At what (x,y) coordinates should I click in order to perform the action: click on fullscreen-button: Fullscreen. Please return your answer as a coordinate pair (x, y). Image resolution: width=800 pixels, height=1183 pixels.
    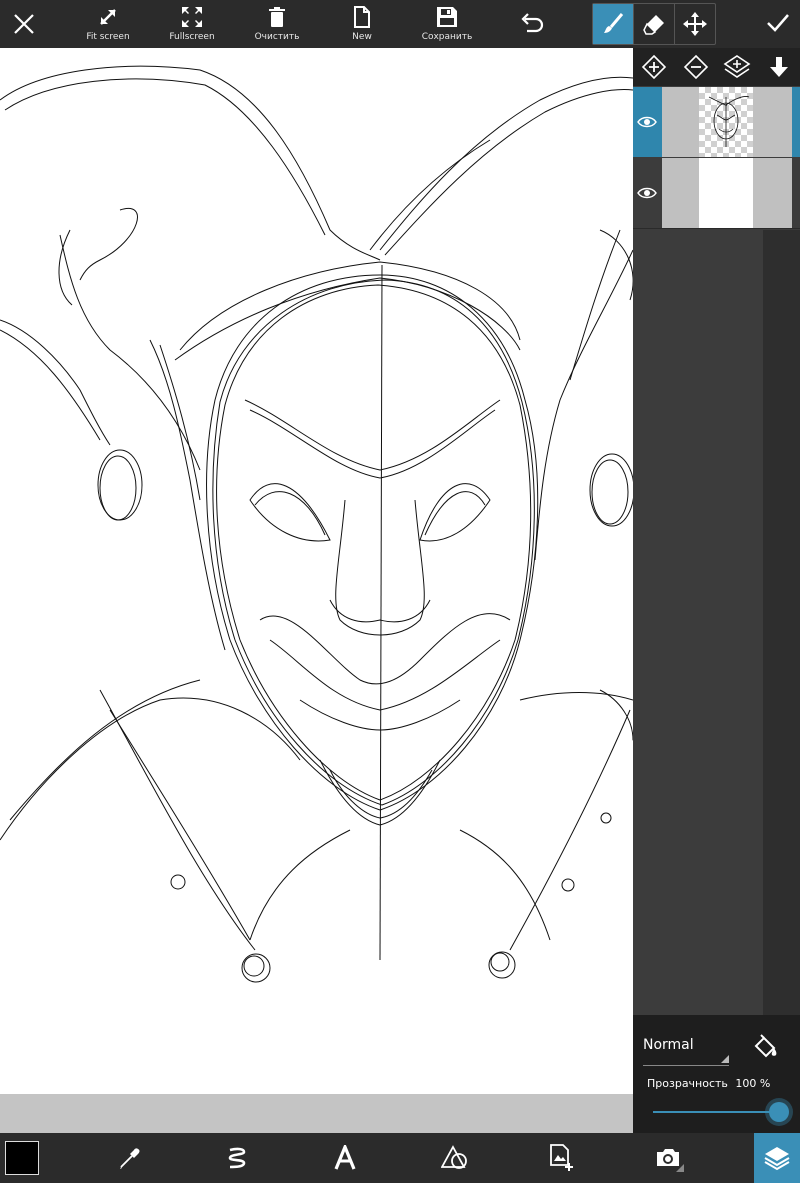
    Looking at the image, I should click on (192, 24).